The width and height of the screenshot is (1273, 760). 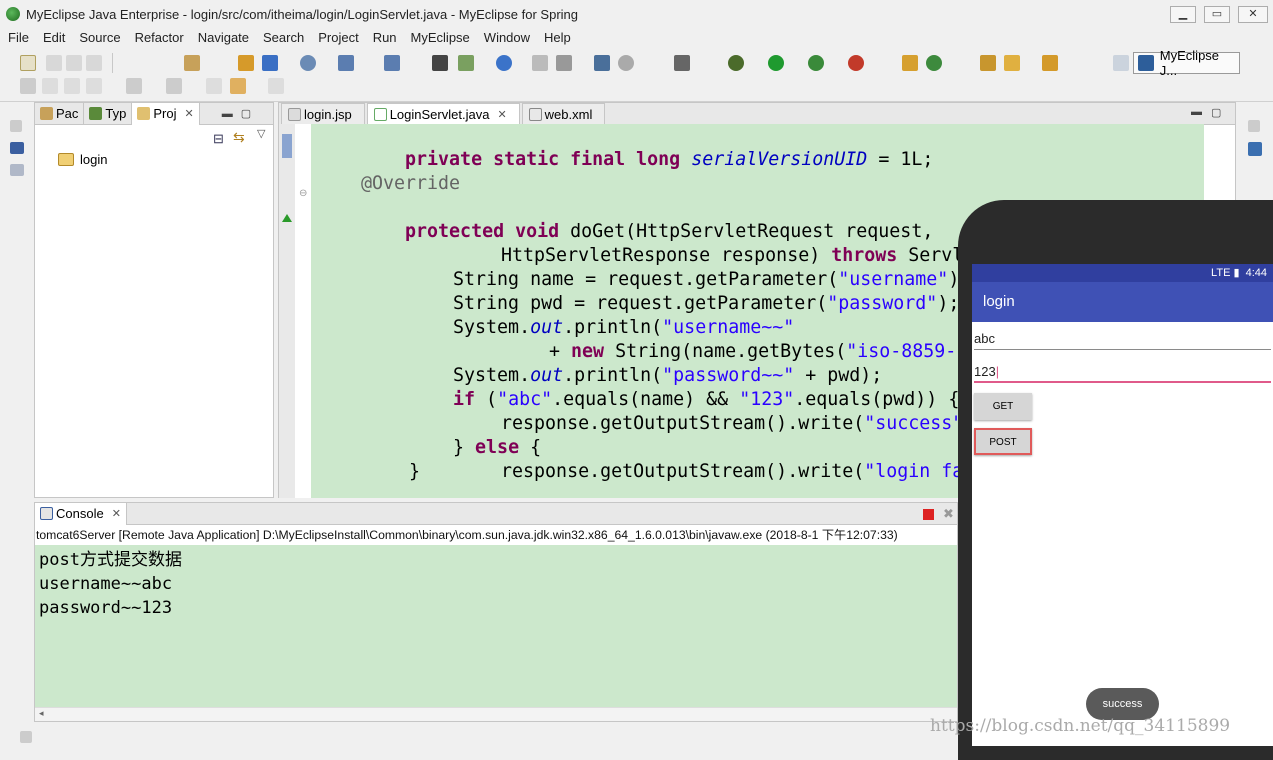 I want to click on print-icon, so click(x=94, y=63).